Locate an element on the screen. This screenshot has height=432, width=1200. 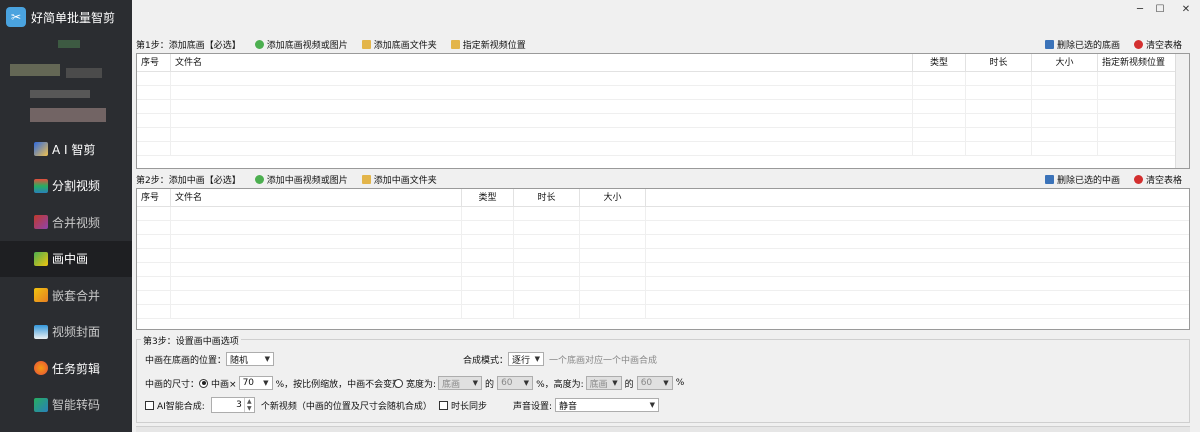
add-overlay-folder-button: 添加中画文件夹 is located at coordinates (399, 179).